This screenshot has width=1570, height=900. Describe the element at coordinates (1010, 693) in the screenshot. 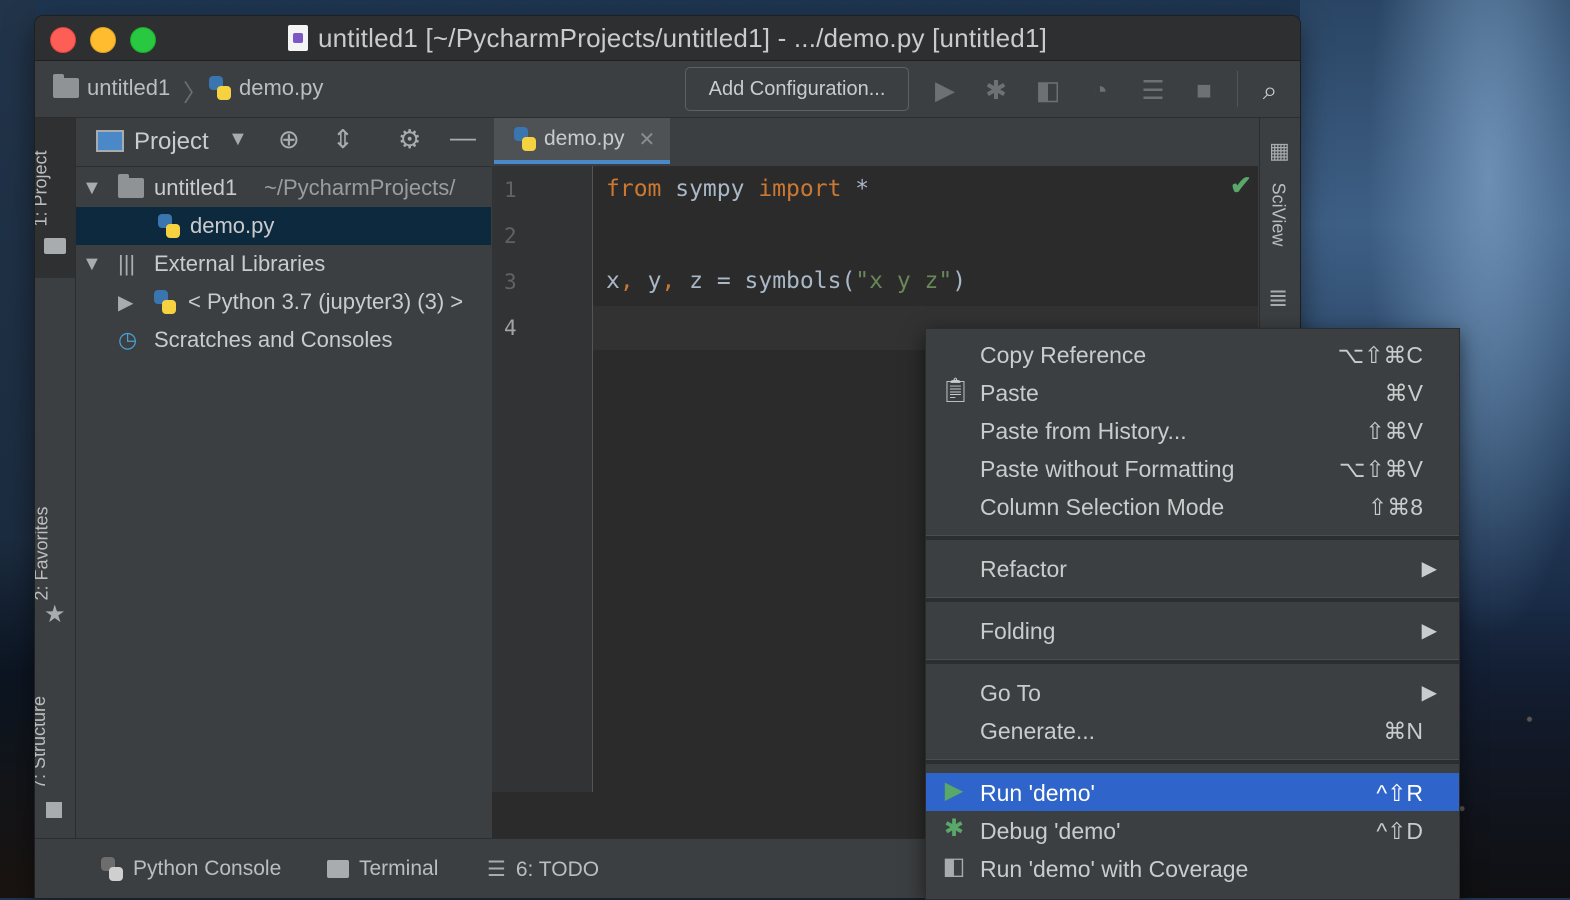

I see `menu-item-label: Go To` at that location.